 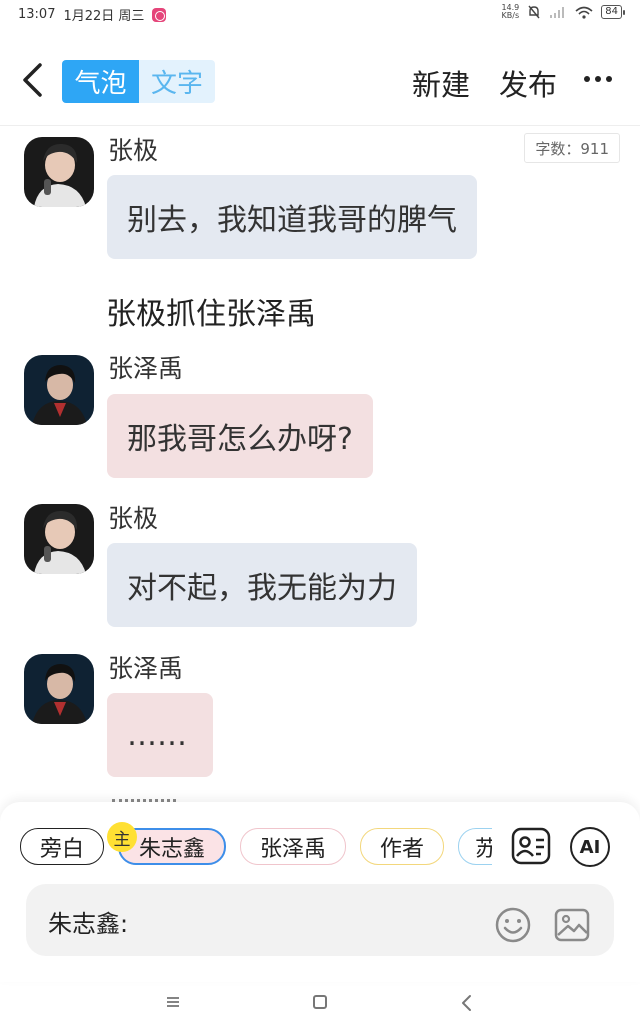 I want to click on new-button: 新建, so click(x=441, y=83).